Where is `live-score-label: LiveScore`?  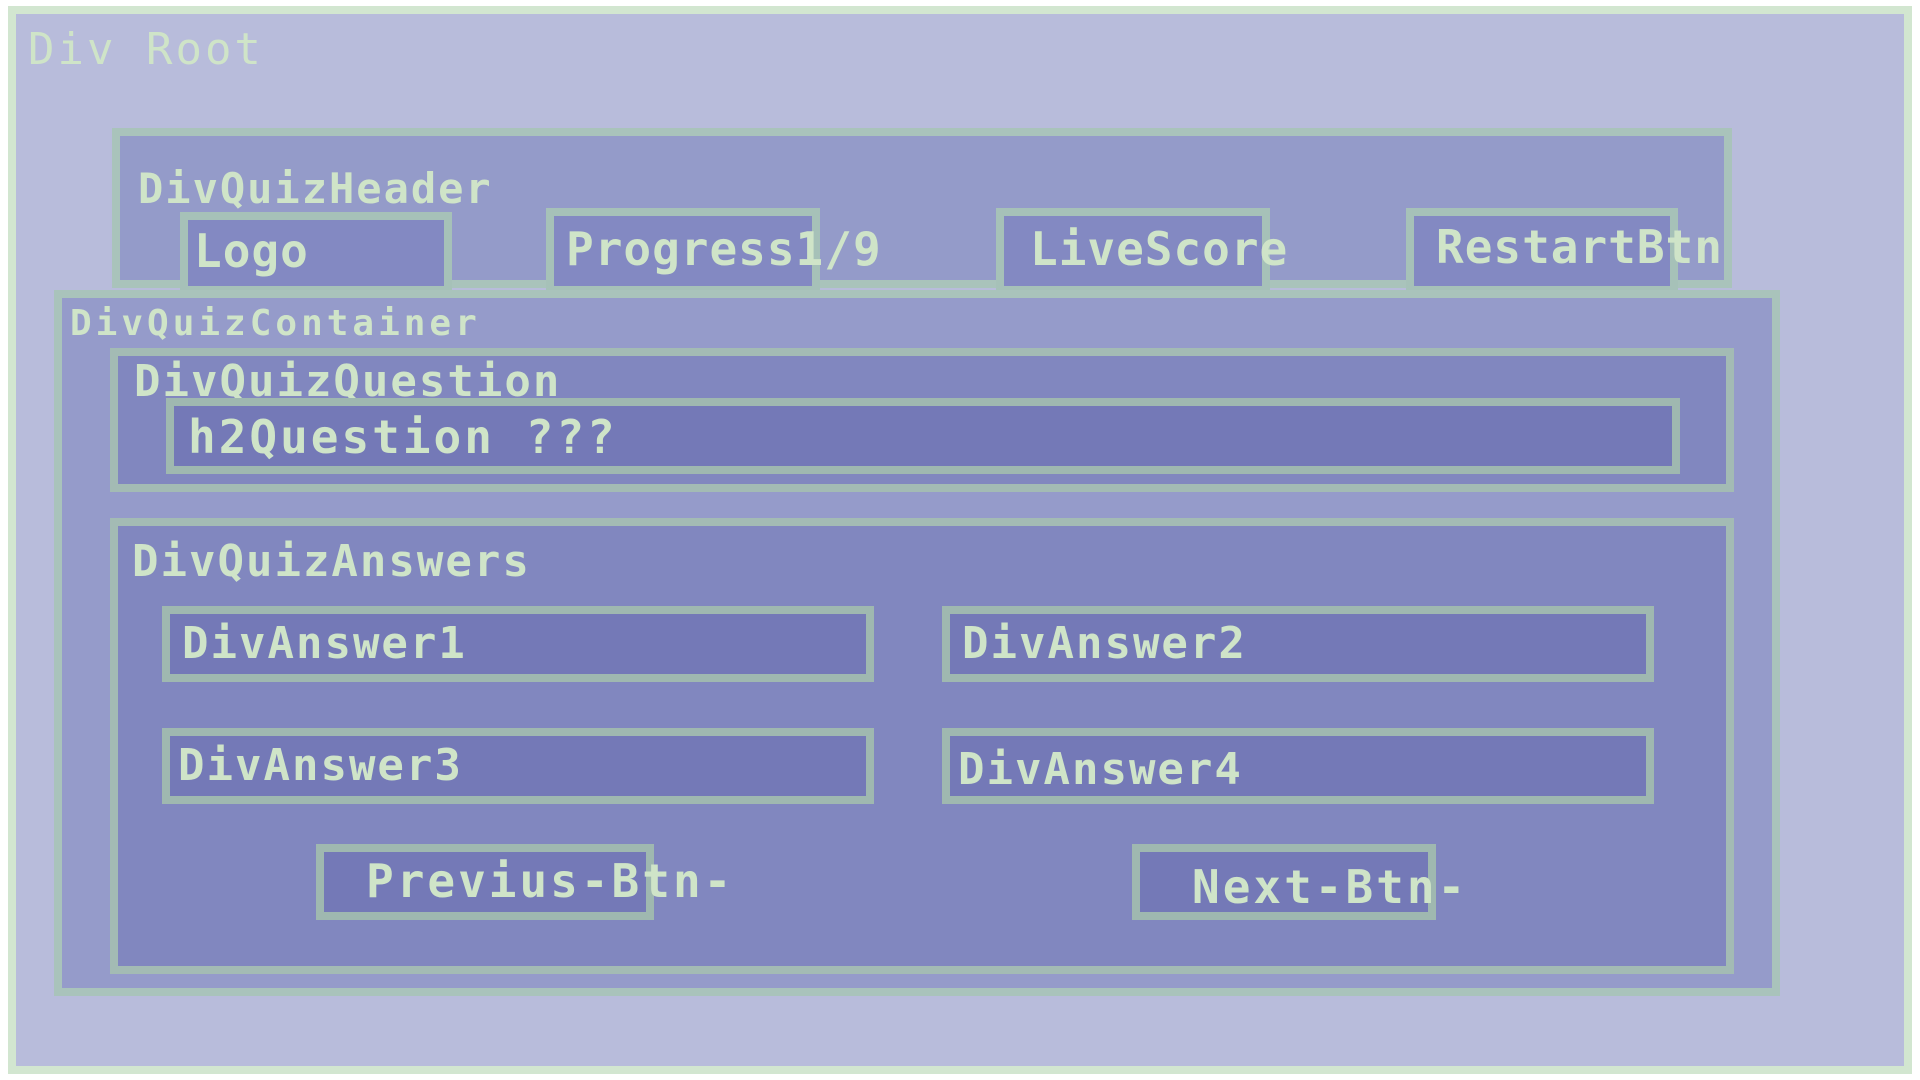
live-score-label: LiveScore is located at coordinates (1159, 249).